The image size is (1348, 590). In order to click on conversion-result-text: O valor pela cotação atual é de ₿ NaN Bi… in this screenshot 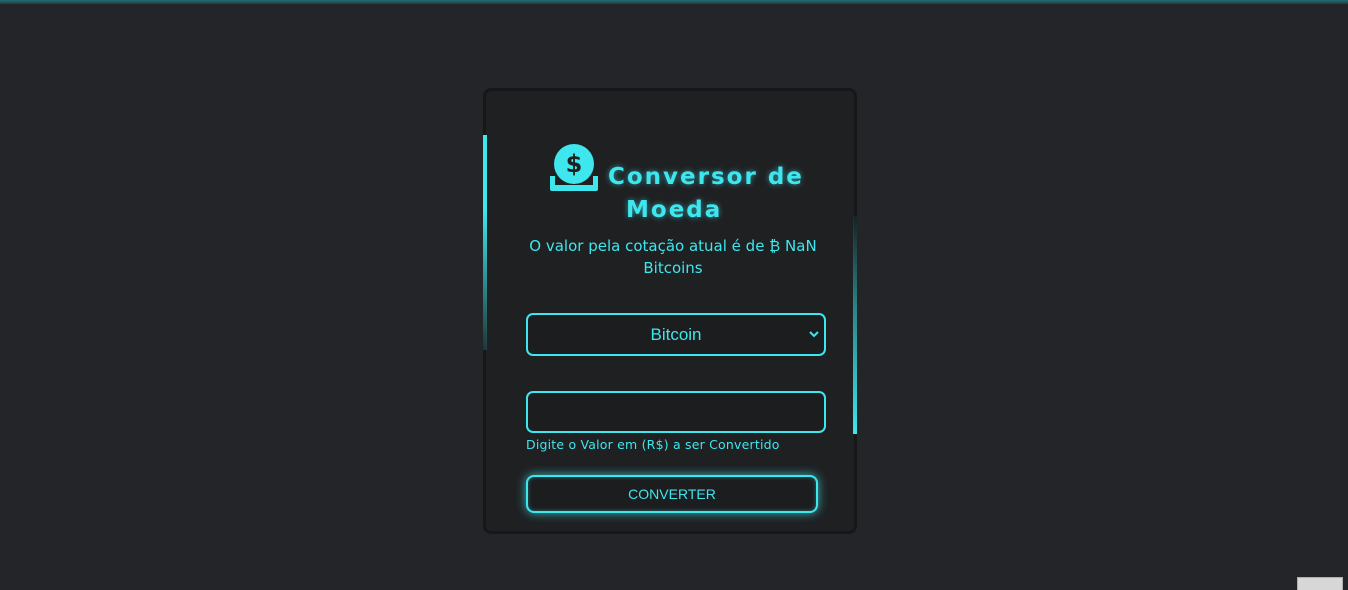, I will do `click(673, 257)`.